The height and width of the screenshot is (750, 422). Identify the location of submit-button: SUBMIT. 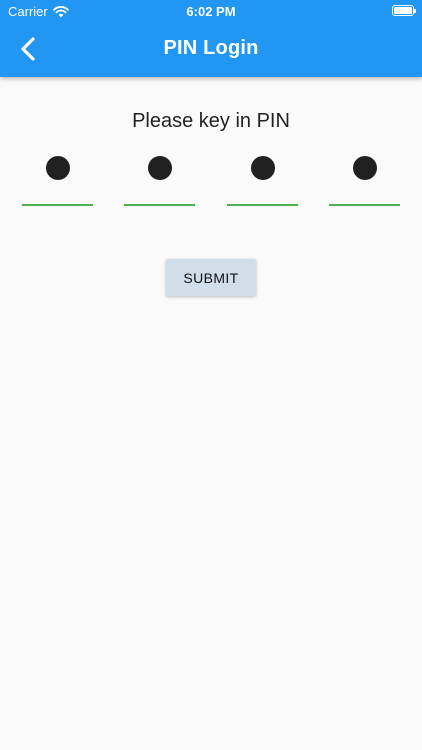
(211, 277).